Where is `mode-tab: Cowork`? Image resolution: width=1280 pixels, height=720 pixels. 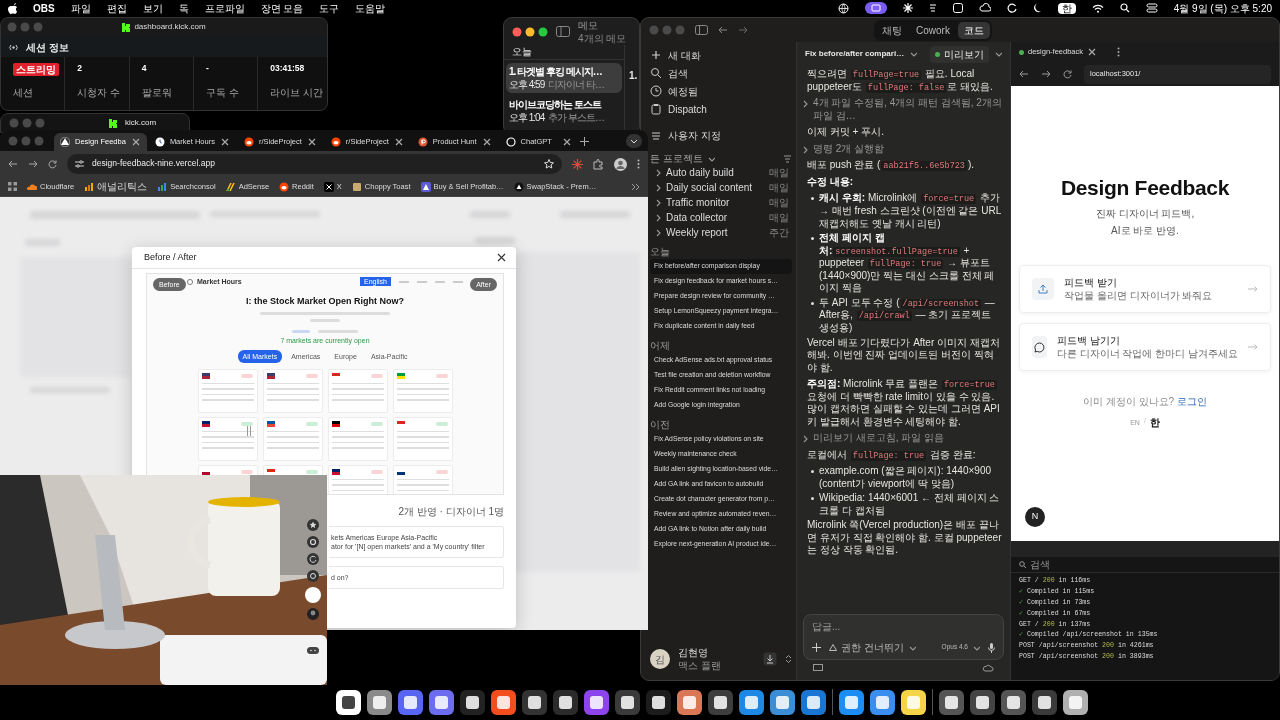
mode-tab: Cowork is located at coordinates (933, 30).